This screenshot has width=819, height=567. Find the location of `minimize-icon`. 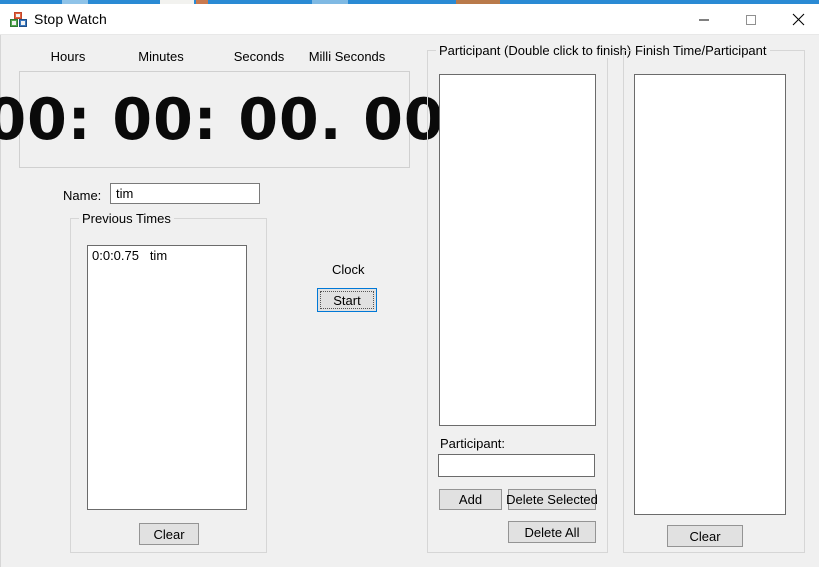

minimize-icon is located at coordinates (704, 19).